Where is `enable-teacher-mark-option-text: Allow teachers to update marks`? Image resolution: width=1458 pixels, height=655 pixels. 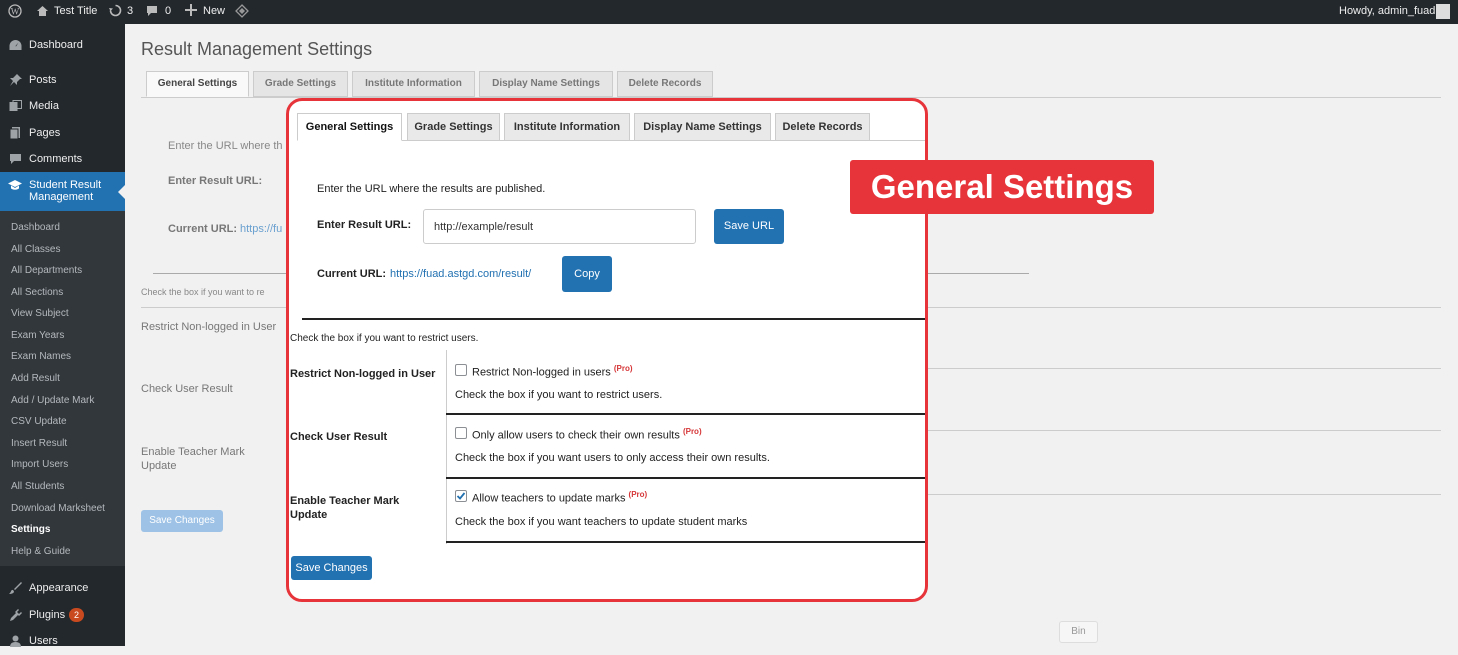 enable-teacher-mark-option-text: Allow teachers to update marks is located at coordinates (549, 498).